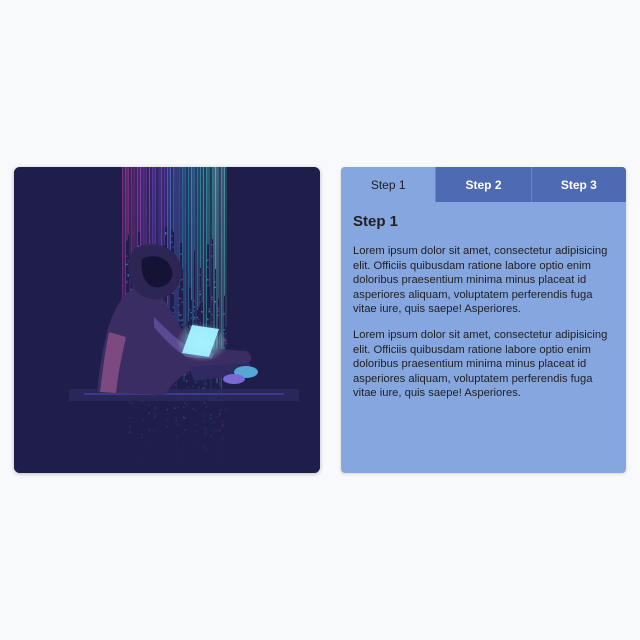 The image size is (640, 640). I want to click on tab-step-3: Step 3, so click(578, 184).